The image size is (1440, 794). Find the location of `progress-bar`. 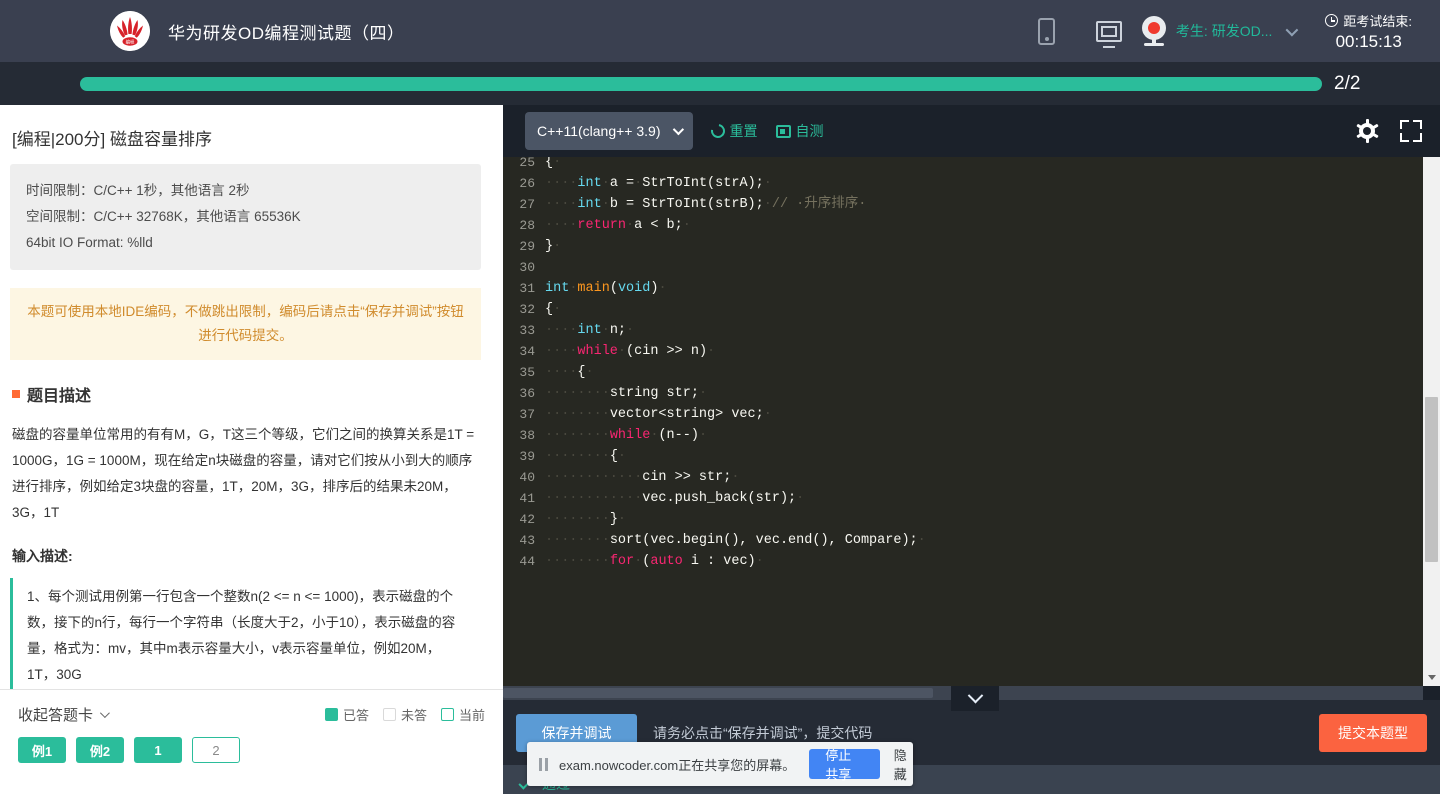

progress-bar is located at coordinates (701, 83).